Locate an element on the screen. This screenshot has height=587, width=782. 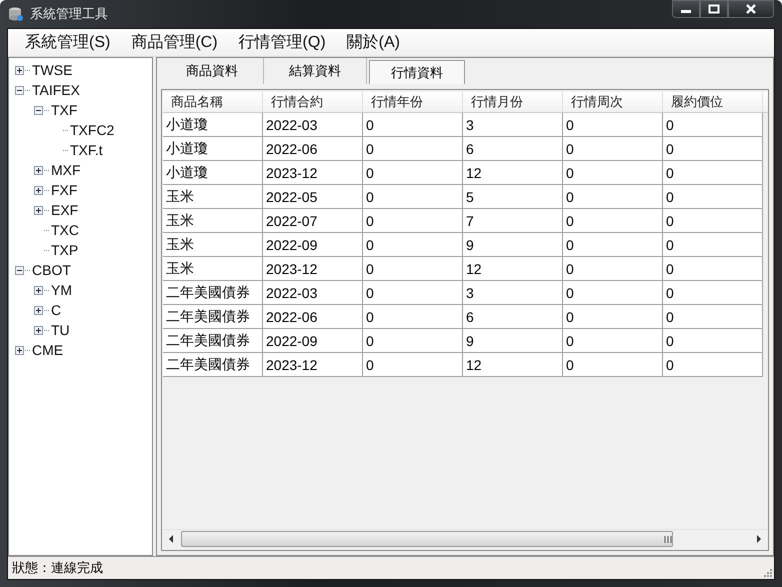
menu-item: 行情管理(Q) is located at coordinates (282, 42).